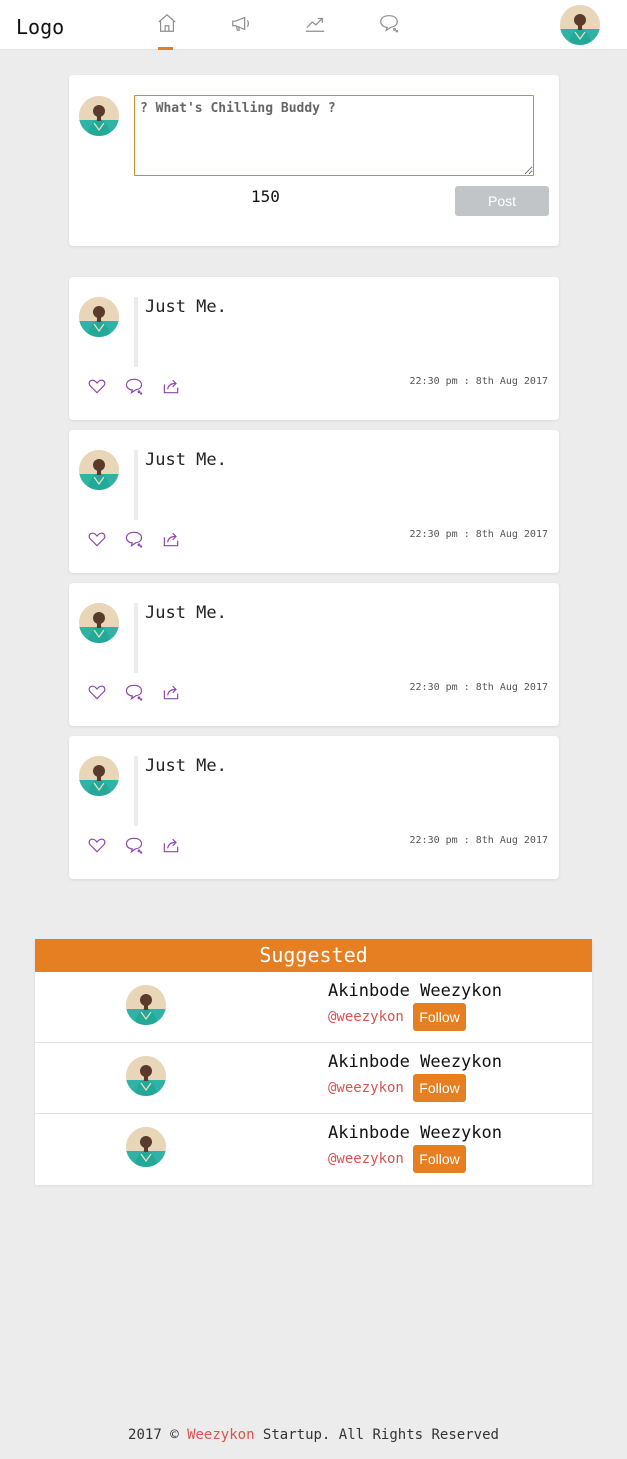  I want to click on footer-copyright: 2017 ©, so click(158, 1435).